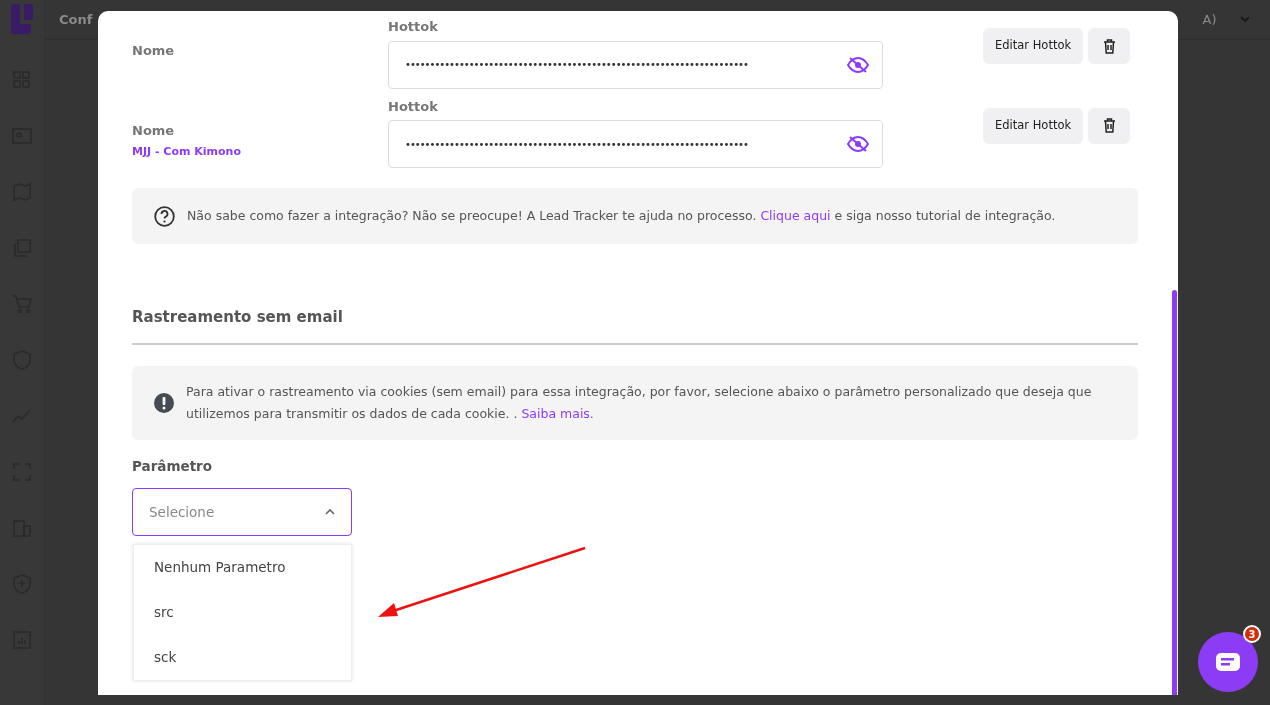 The image size is (1270, 705). I want to click on scrollbar-thumb, so click(1174, 492).